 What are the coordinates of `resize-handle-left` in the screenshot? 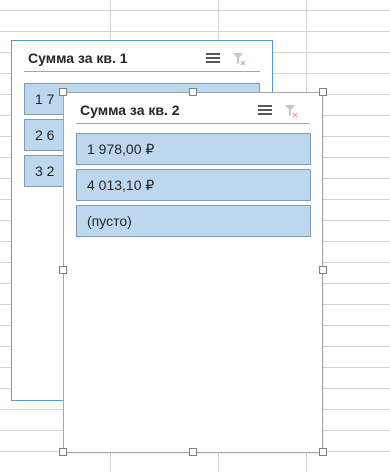 It's located at (63, 270).